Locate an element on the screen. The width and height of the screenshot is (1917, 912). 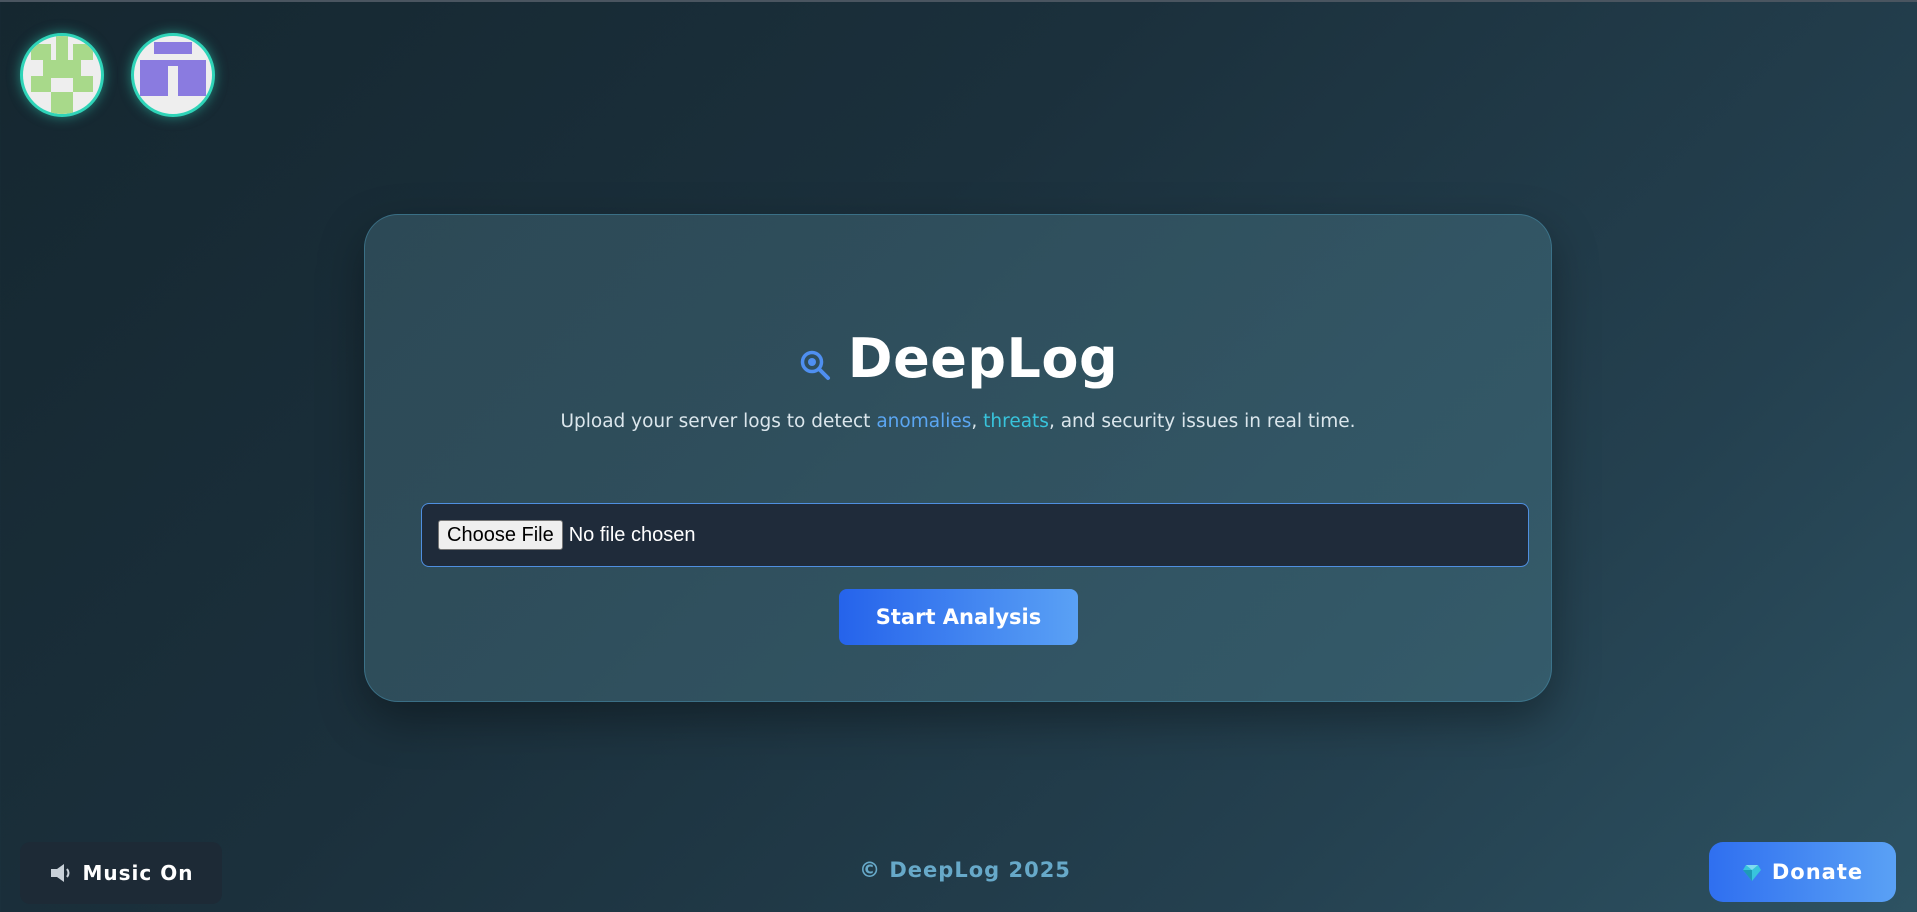
donate-label: Donate is located at coordinates (1817, 872).